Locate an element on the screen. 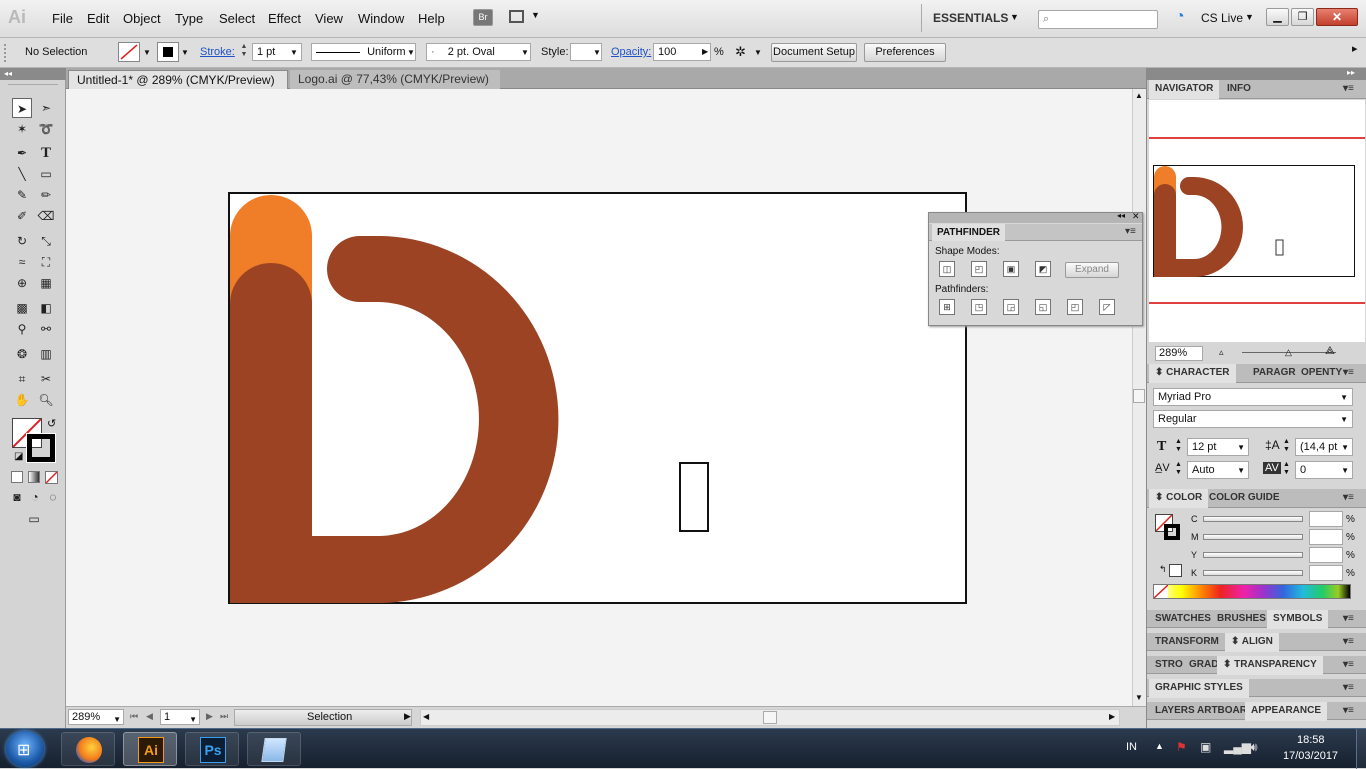  tab-brushes: BRUSHES is located at coordinates (1241, 619).